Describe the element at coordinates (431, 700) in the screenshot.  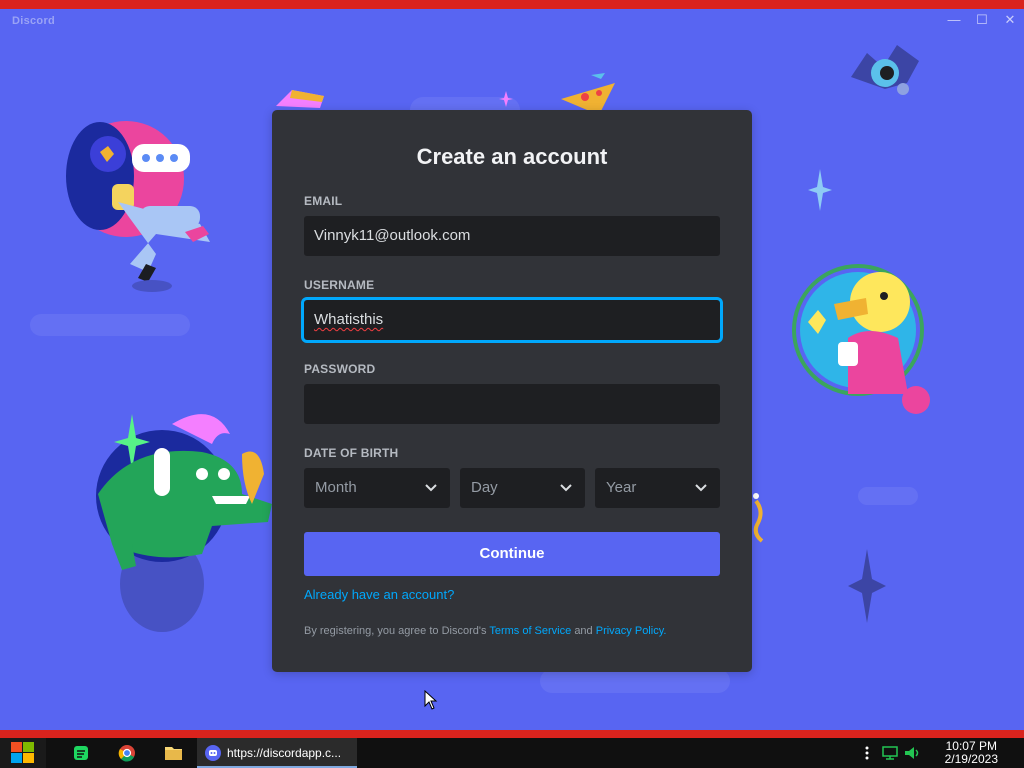
I see `mouse-cursor-icon` at that location.